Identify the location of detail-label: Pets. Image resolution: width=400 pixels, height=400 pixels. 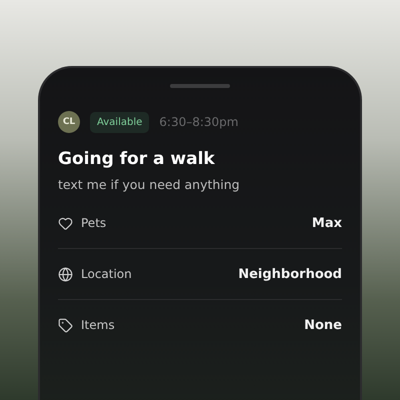
(94, 223).